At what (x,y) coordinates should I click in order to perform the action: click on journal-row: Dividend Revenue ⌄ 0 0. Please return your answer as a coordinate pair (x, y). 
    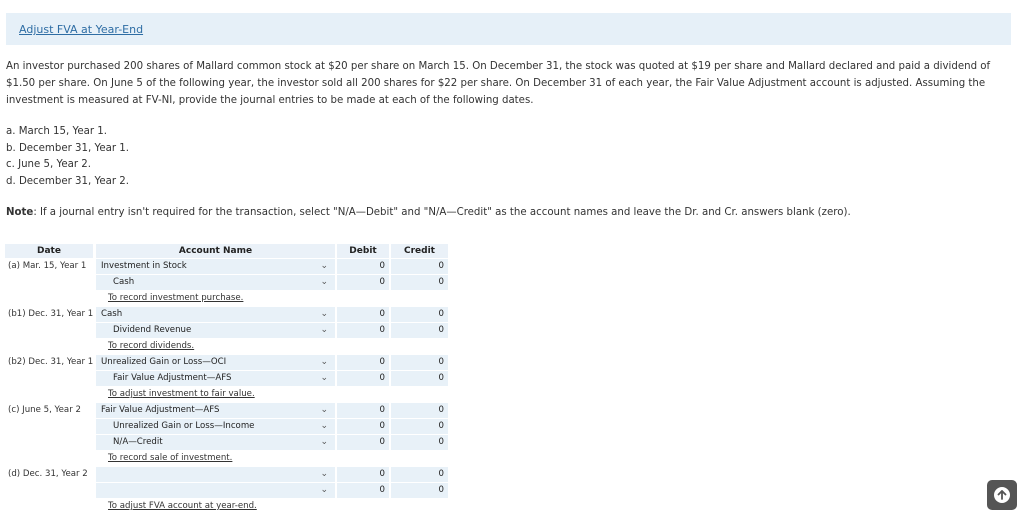
    Looking at the image, I should click on (226, 331).